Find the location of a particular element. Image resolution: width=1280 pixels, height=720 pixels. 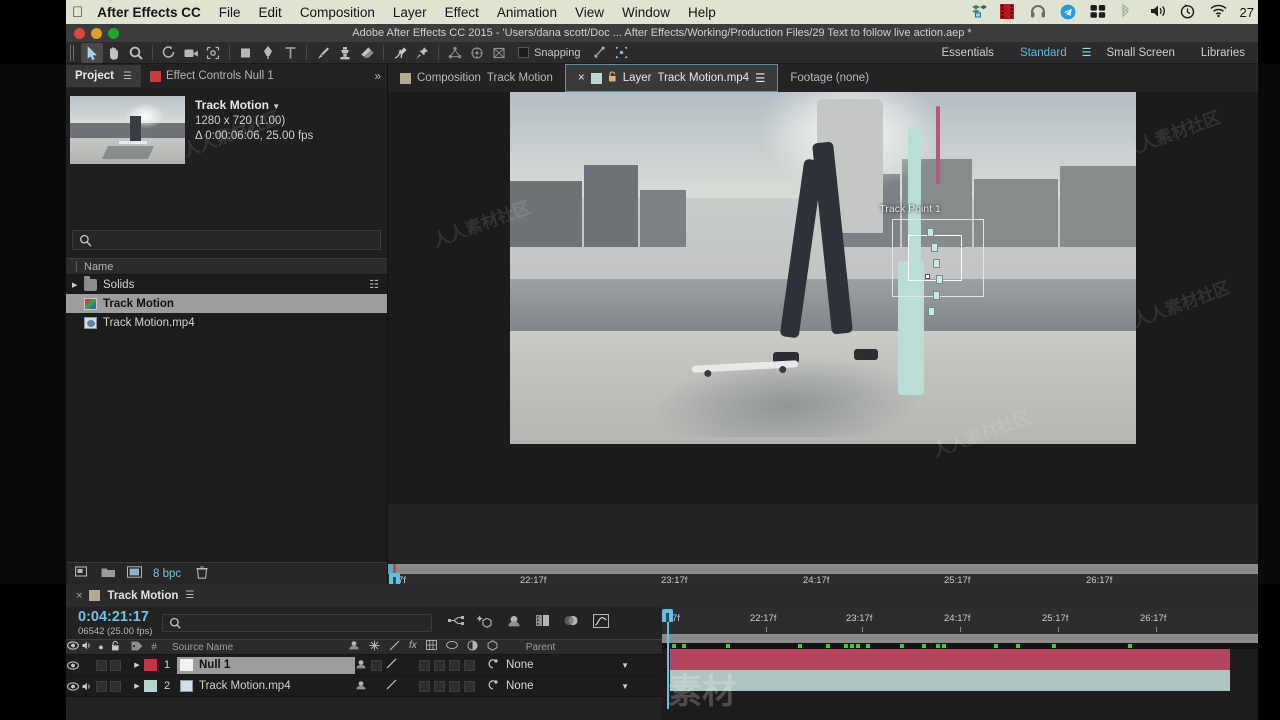

tab-project-menu-icon: ☰ is located at coordinates (127, 76).